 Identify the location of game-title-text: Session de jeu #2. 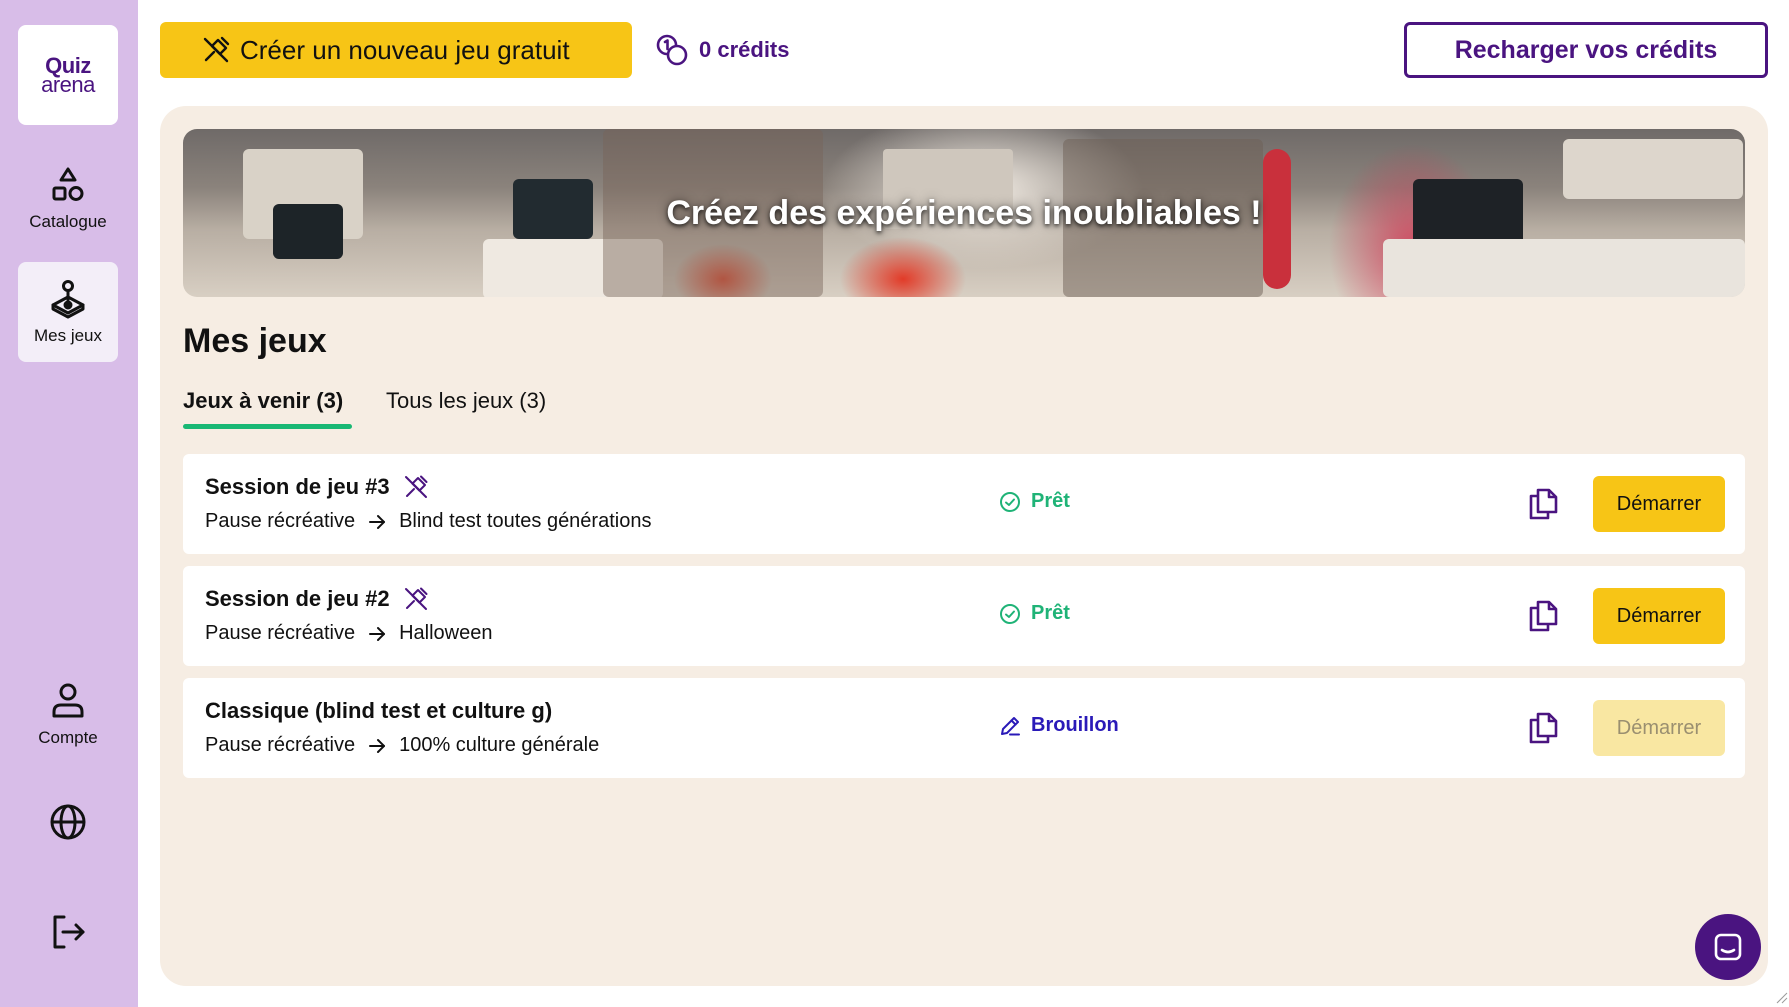
(297, 598).